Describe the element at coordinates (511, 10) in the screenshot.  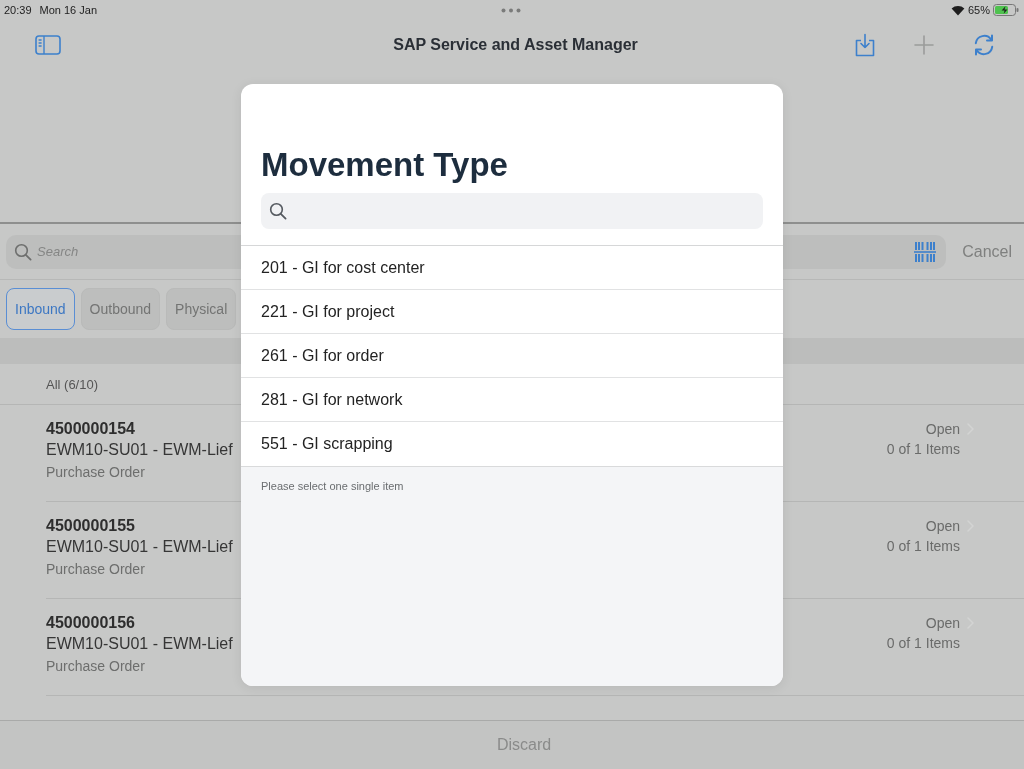
I see `ellipsis-icon` at that location.